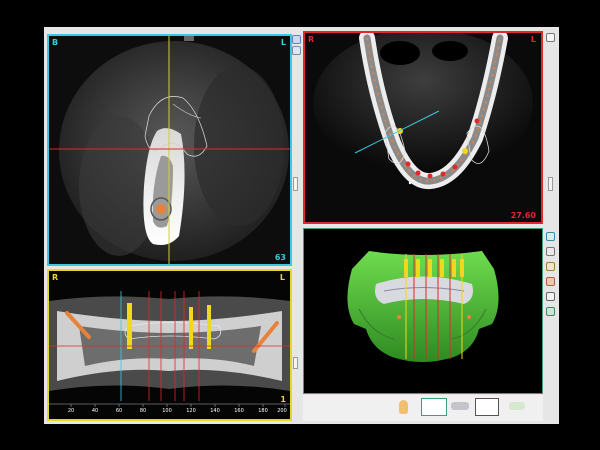 This screenshot has width=600, height=450. What do you see at coordinates (550, 37) in the screenshot?
I see `settings-icon` at bounding box center [550, 37].